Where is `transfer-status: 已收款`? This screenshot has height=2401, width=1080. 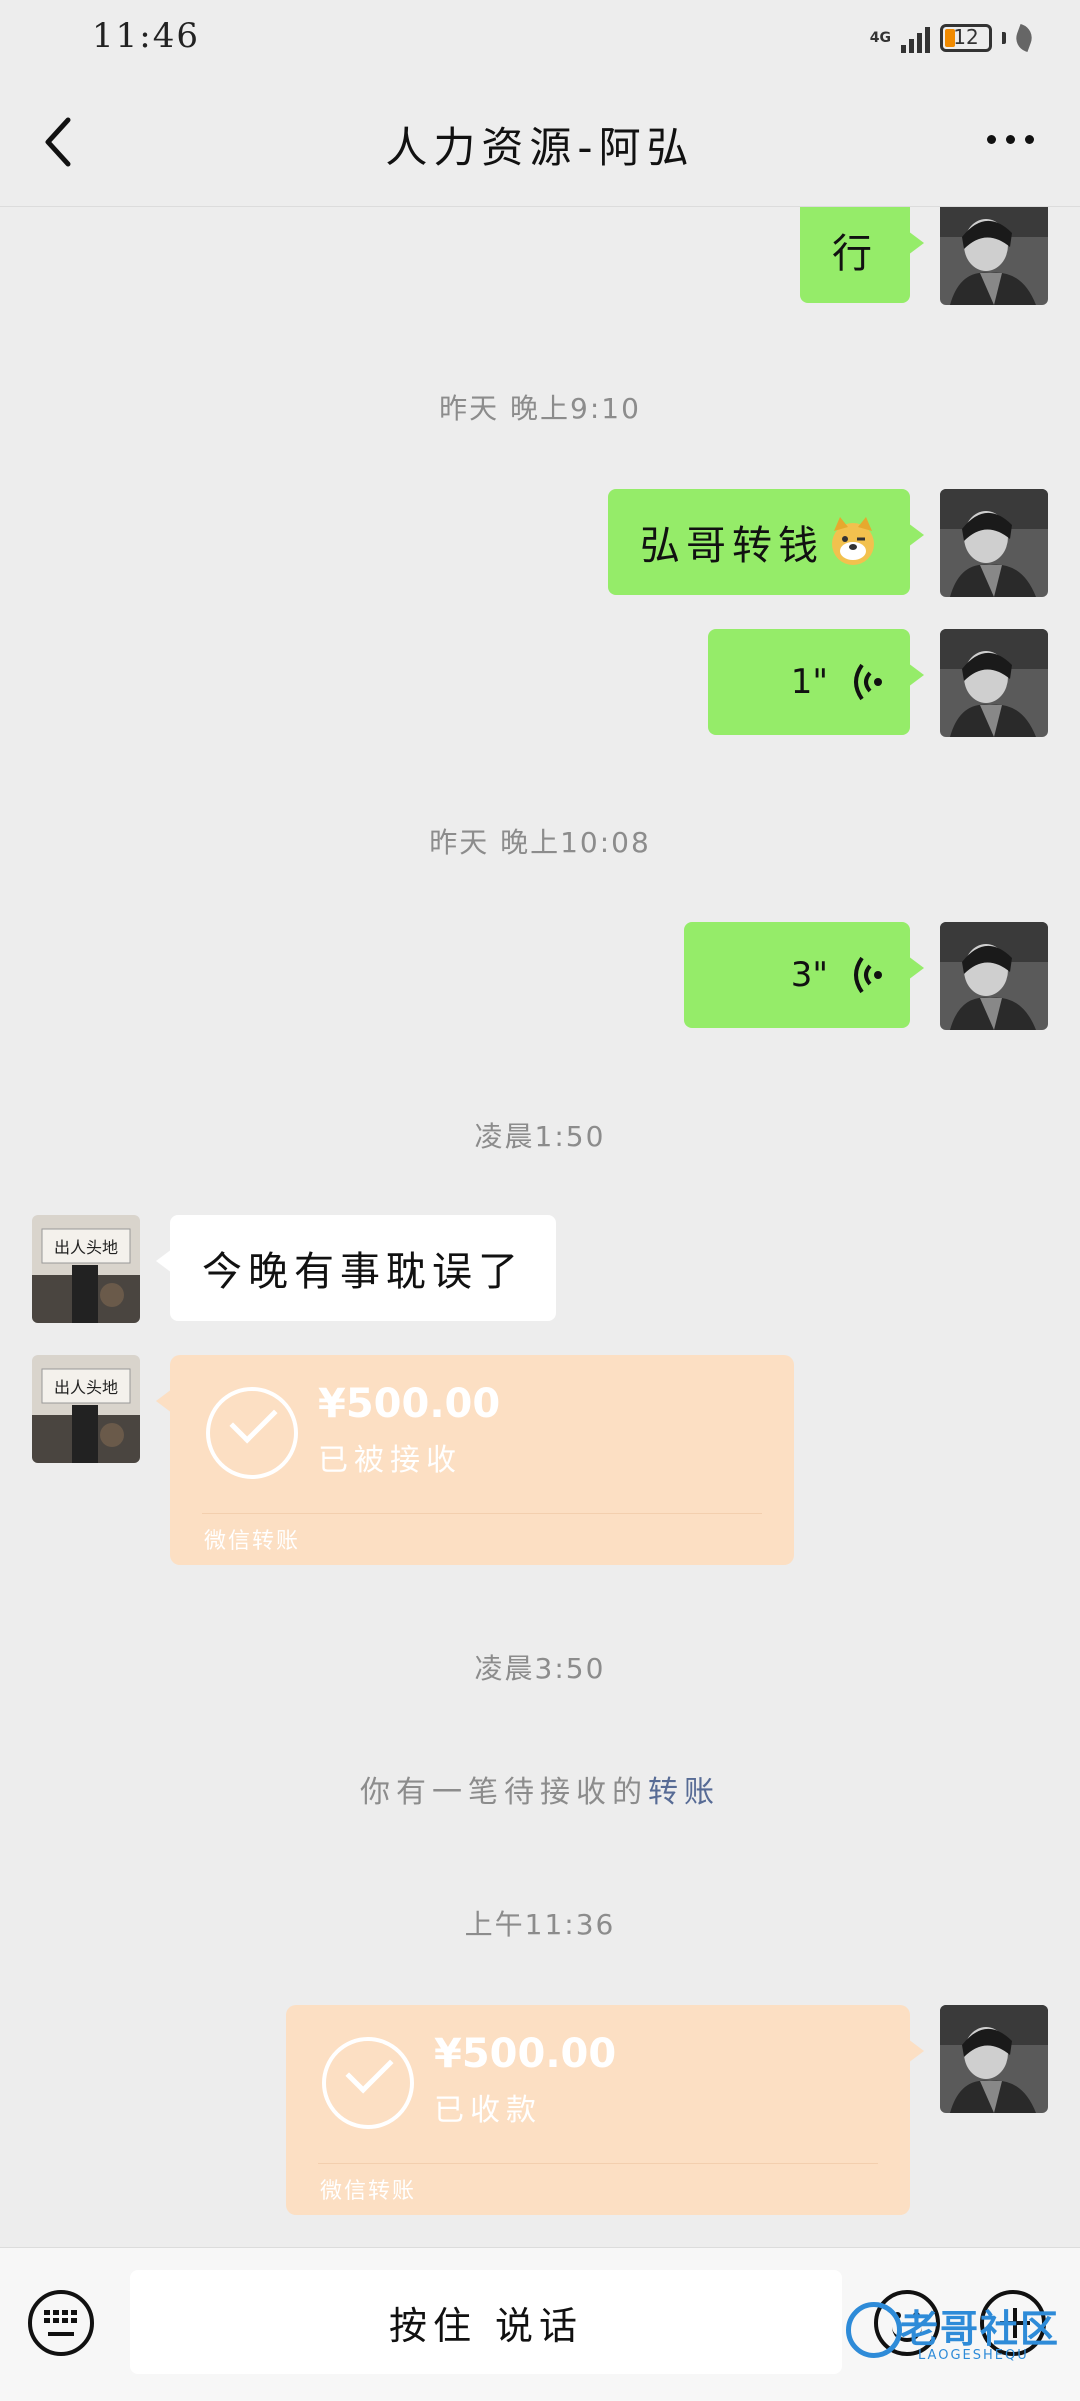
transfer-status: 已收款 is located at coordinates (488, 2110).